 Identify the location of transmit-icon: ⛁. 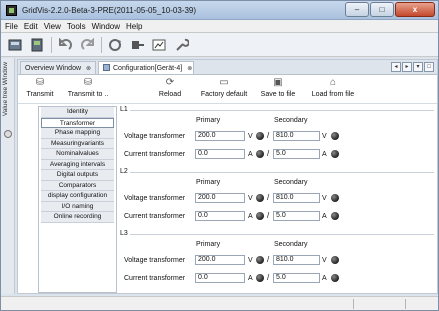
(40, 82).